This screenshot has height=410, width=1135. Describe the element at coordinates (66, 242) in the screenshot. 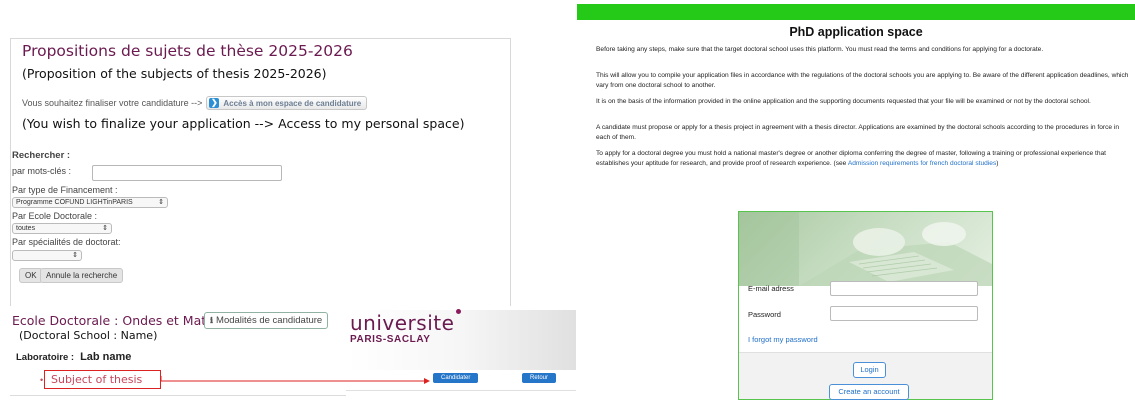

I see `specialty-label: Par spécialités de doctorat:` at that location.